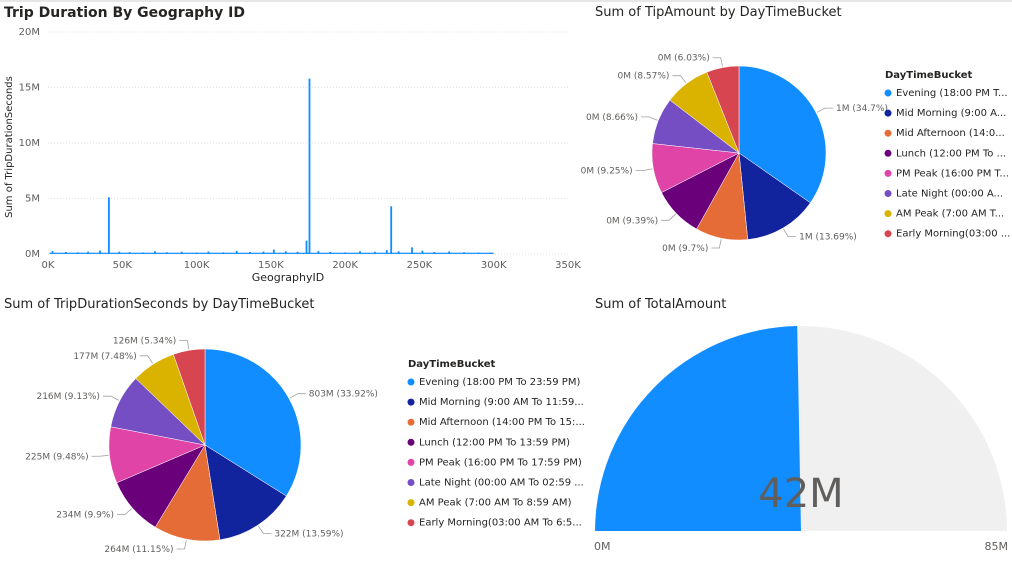 The image size is (1012, 572). What do you see at coordinates (345, 265) in the screenshot?
I see `x-tick-label: 200K` at bounding box center [345, 265].